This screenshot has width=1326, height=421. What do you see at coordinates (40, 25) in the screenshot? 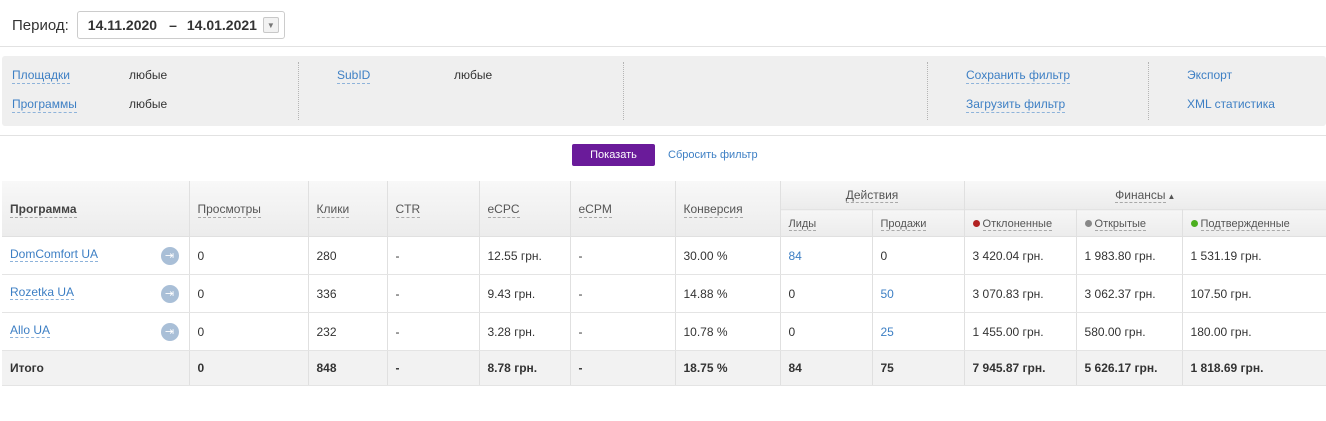
I see `period-label: Период:` at bounding box center [40, 25].